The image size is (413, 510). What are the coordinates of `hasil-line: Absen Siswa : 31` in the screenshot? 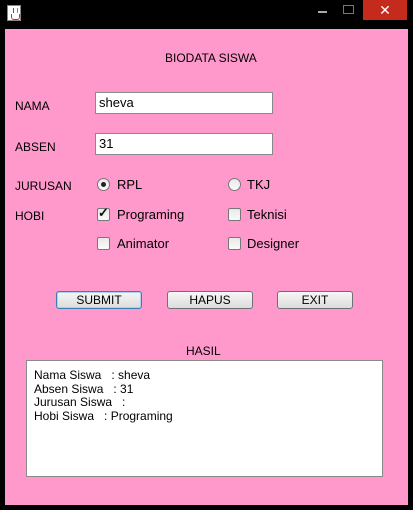 It's located at (84, 388).